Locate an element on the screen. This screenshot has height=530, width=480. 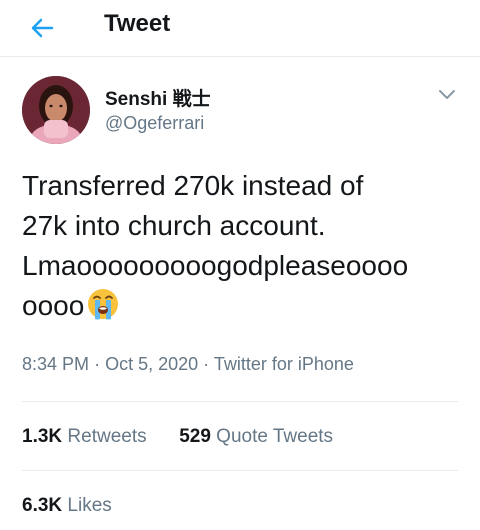
tweet-line-4-wrap: oooo is located at coordinates (242, 306).